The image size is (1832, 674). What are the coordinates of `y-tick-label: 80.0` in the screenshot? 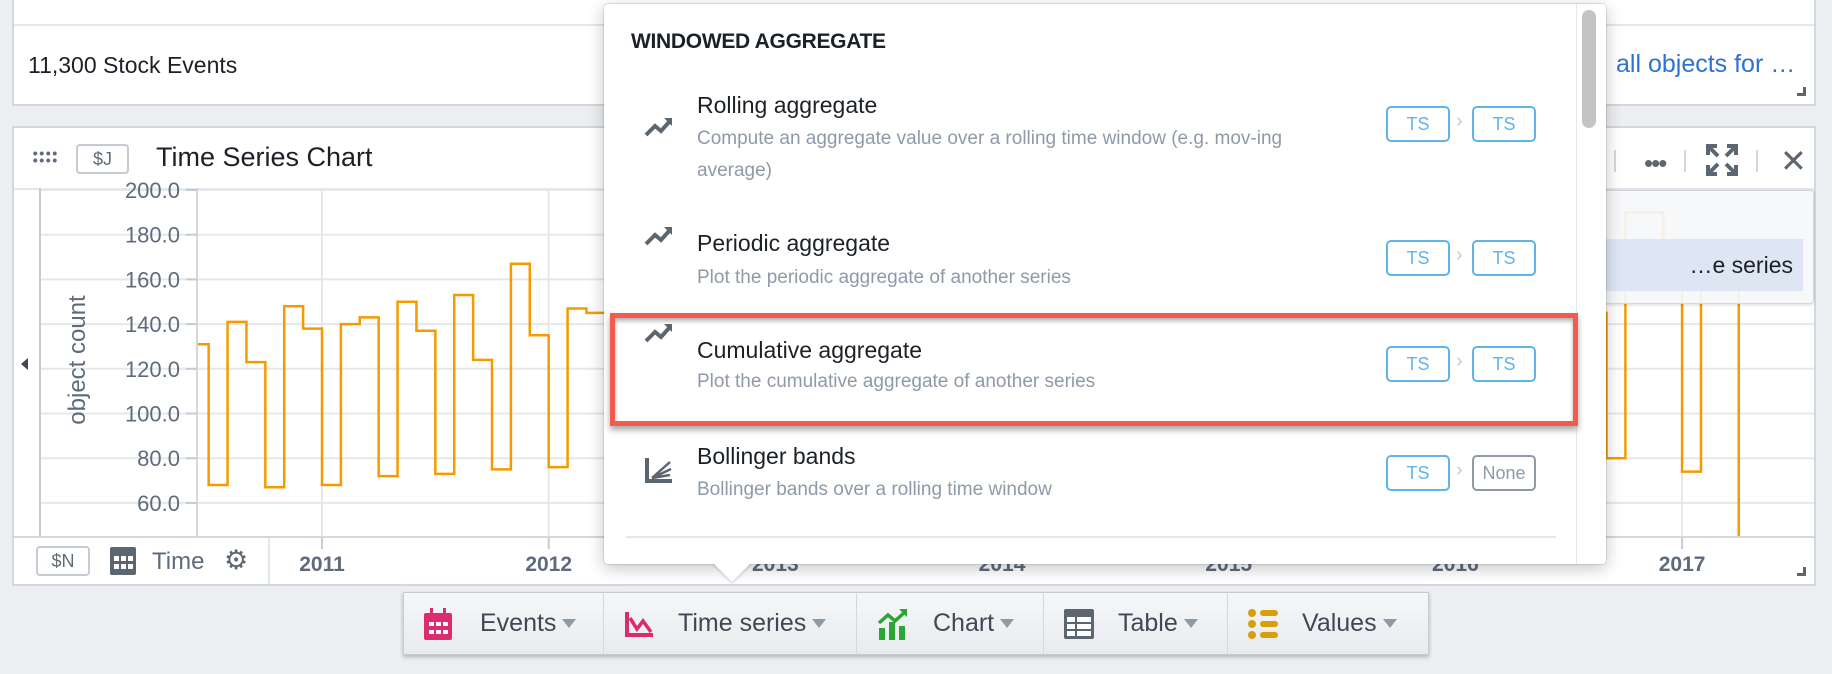 It's located at (158, 458).